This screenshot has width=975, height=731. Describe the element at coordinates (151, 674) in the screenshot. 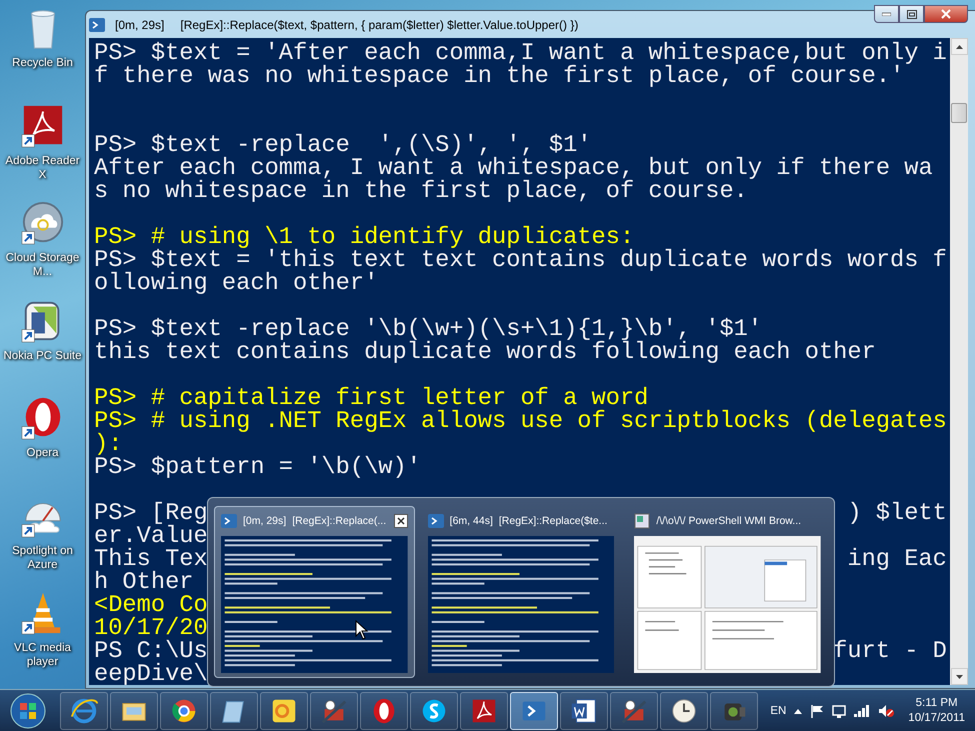

I see `console-line: eepDive\` at that location.